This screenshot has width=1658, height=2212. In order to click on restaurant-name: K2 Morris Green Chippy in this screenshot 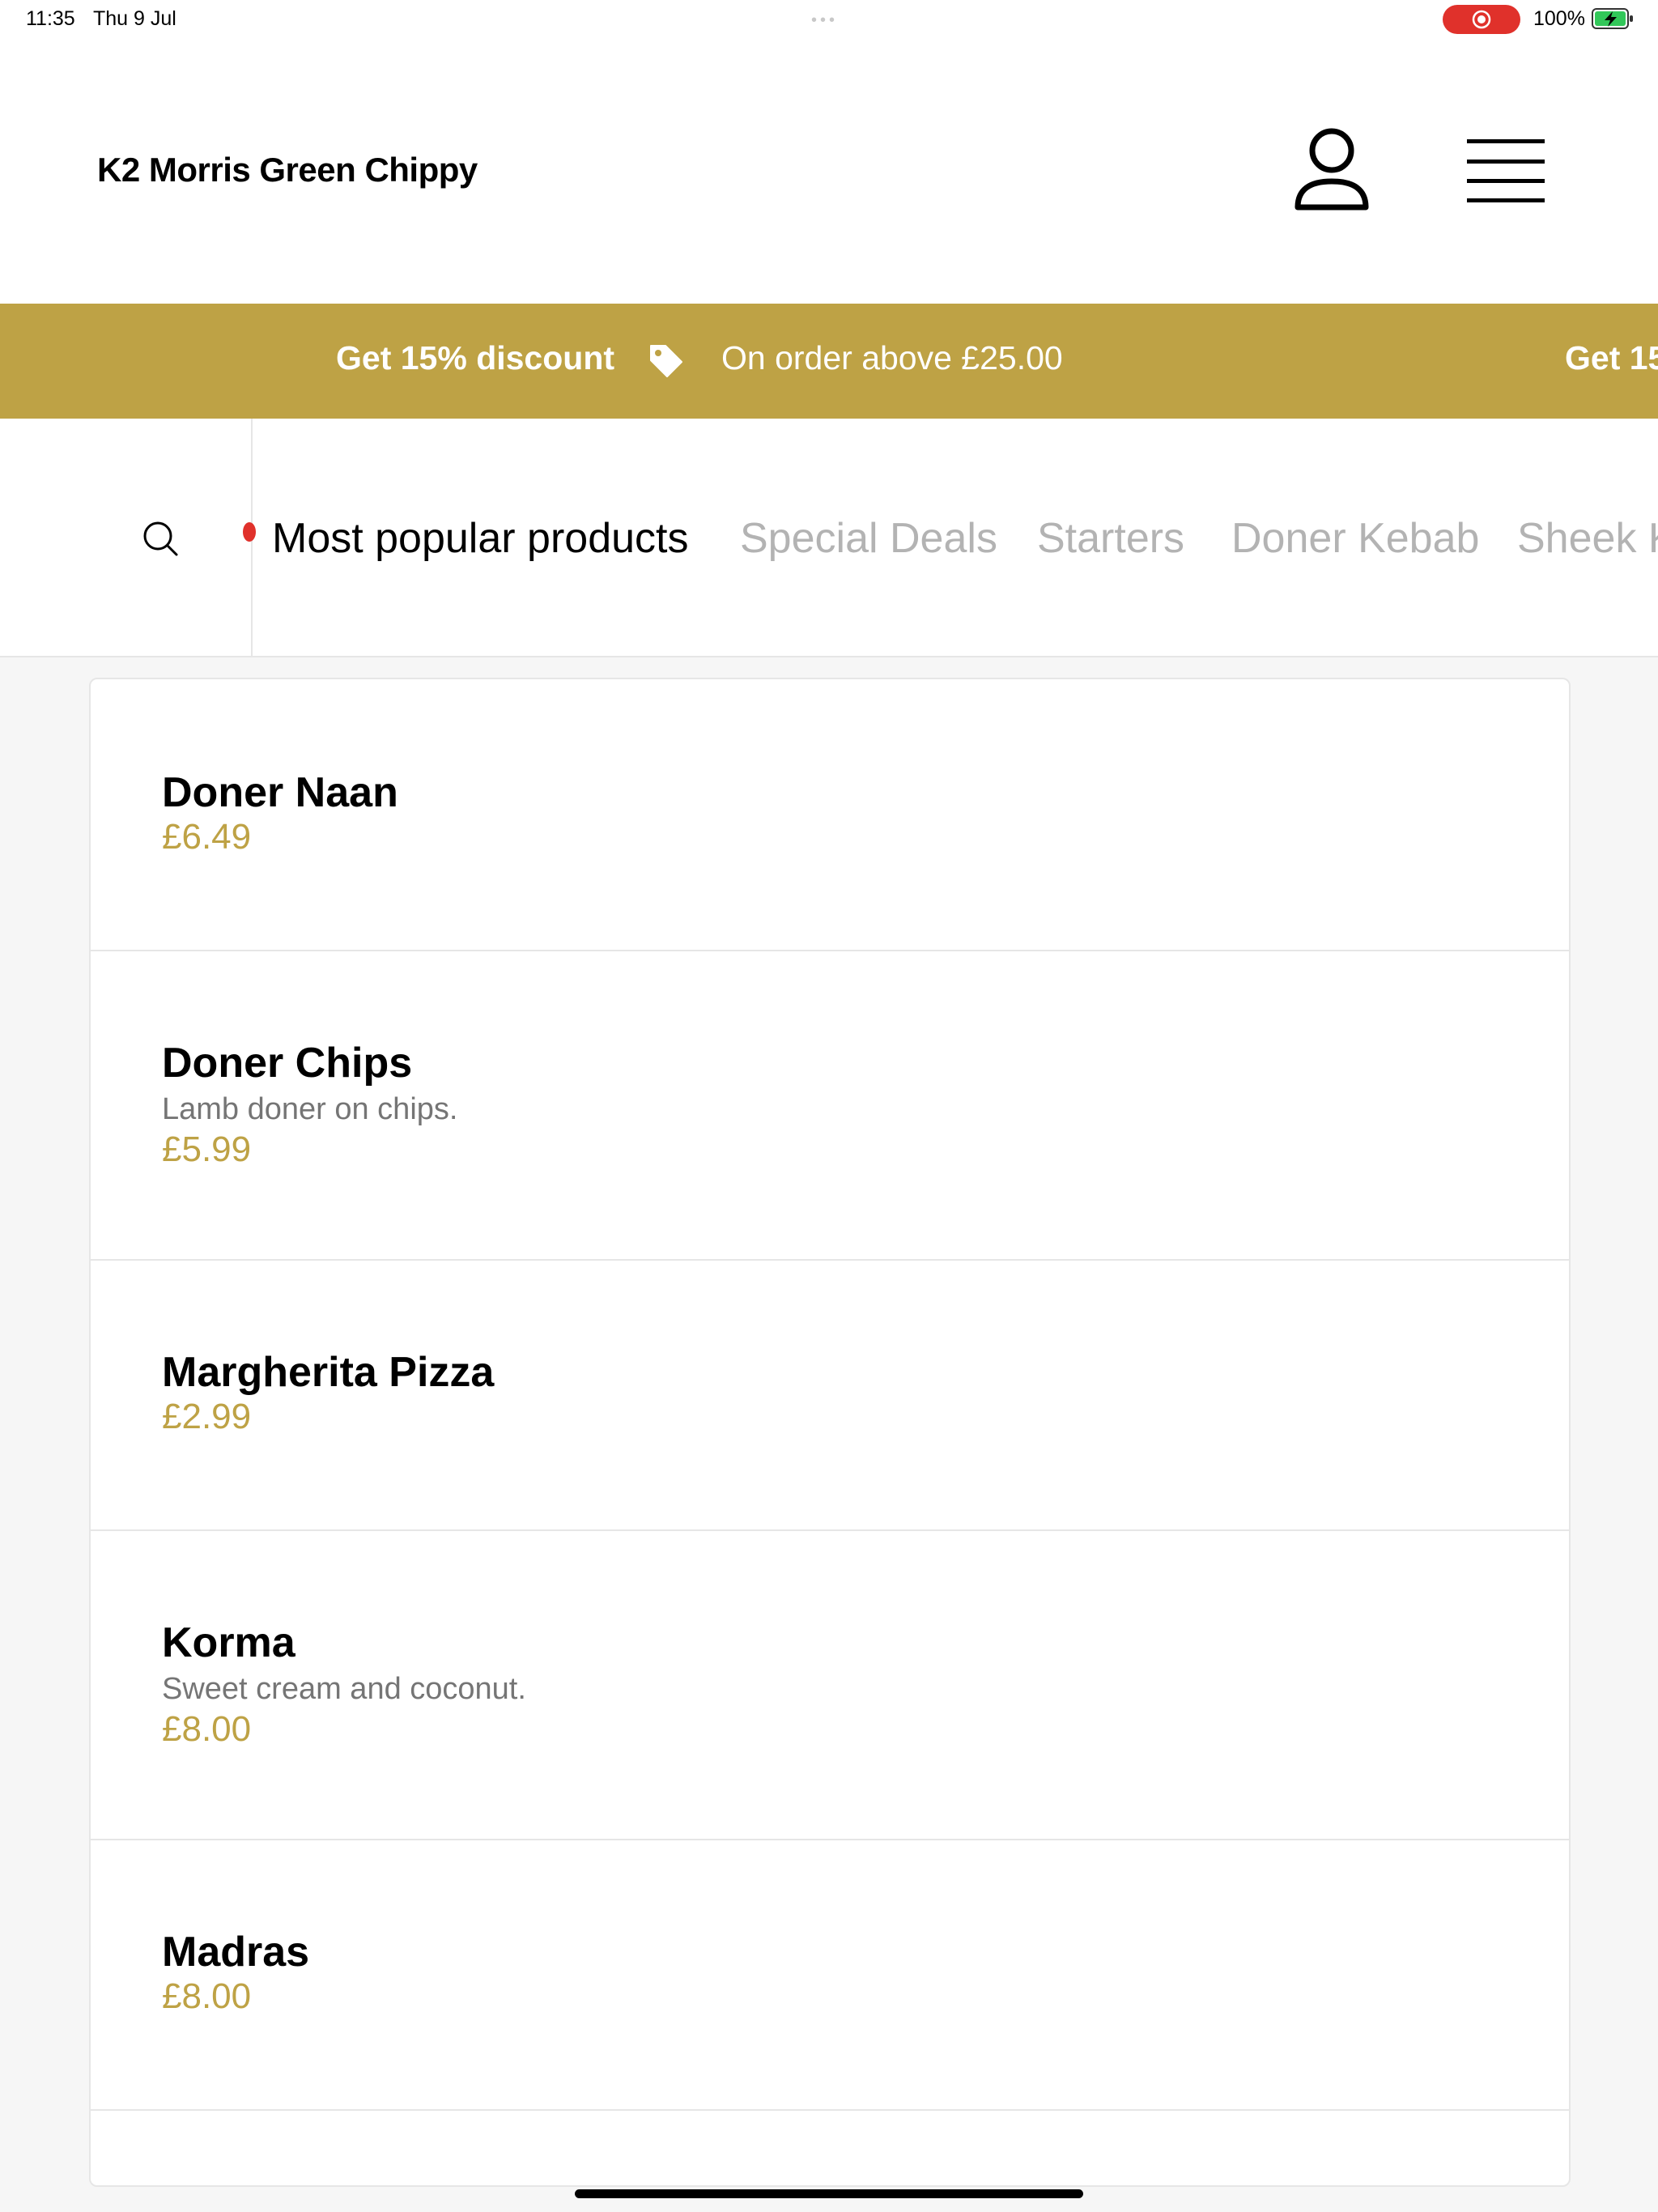, I will do `click(287, 170)`.